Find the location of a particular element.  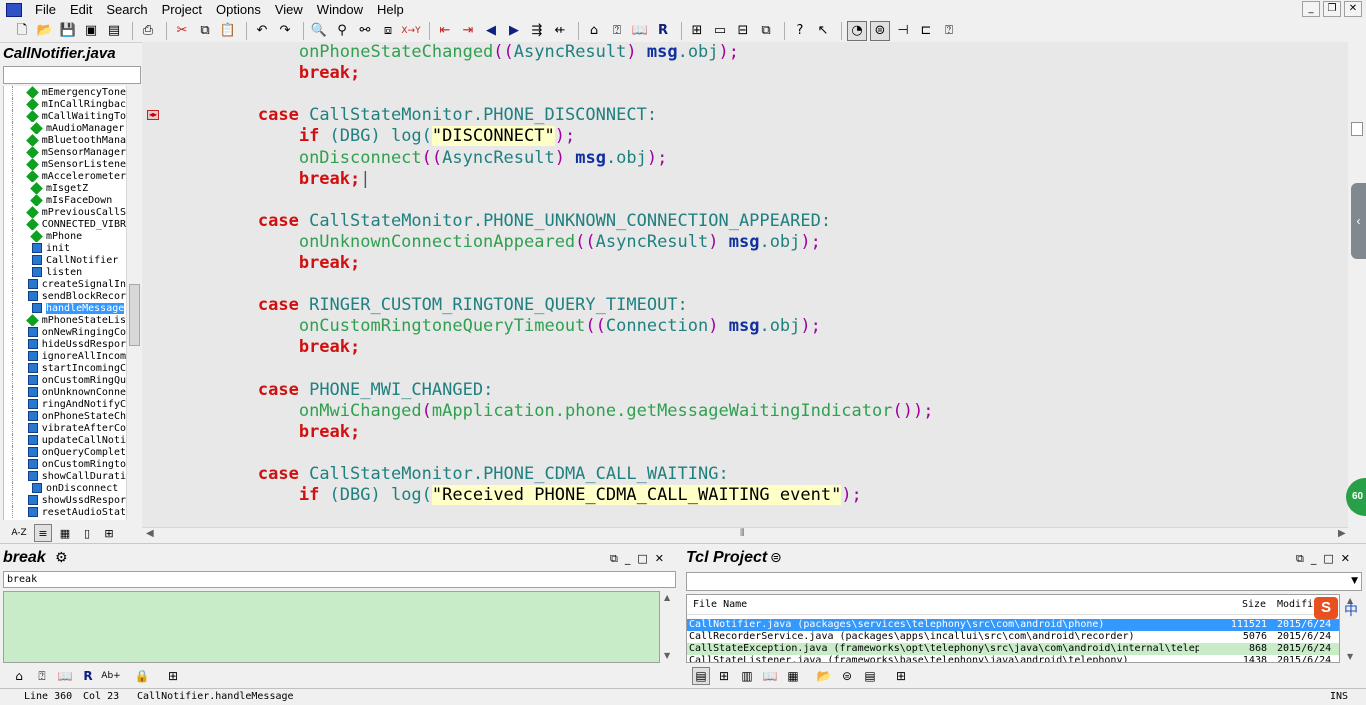

symbol-list-item: mPreviousCallS is located at coordinates (65, 212).